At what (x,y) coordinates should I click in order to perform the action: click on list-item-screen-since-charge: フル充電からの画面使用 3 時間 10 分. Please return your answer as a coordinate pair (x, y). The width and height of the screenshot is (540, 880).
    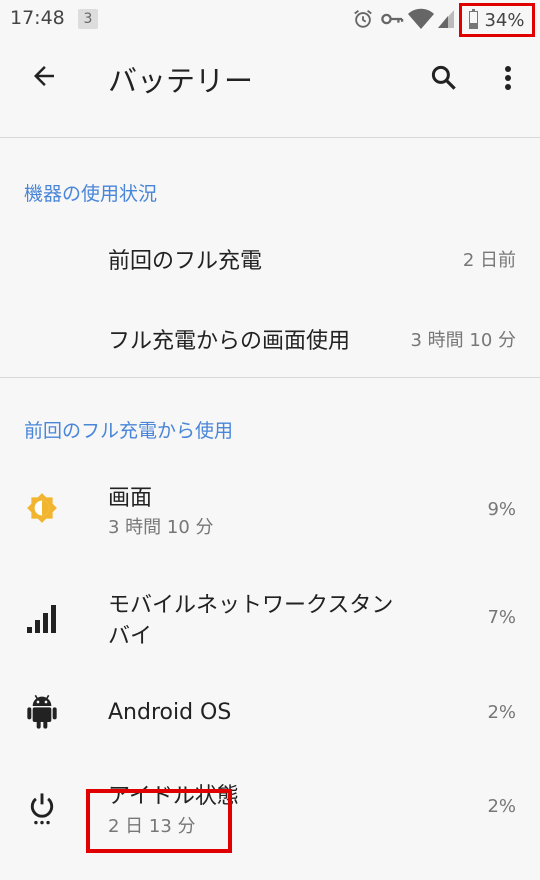
    Looking at the image, I should click on (270, 337).